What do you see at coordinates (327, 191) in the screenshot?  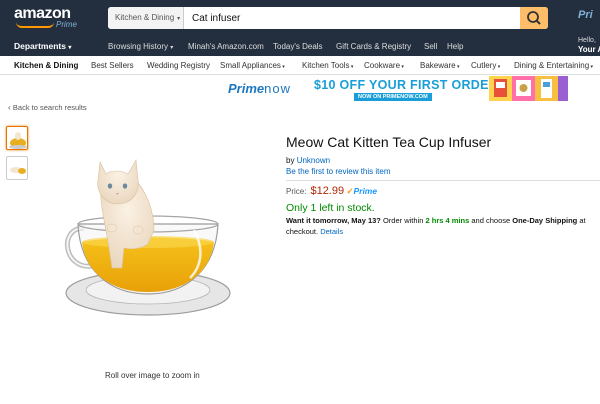 I see `price-value: $12.99` at bounding box center [327, 191].